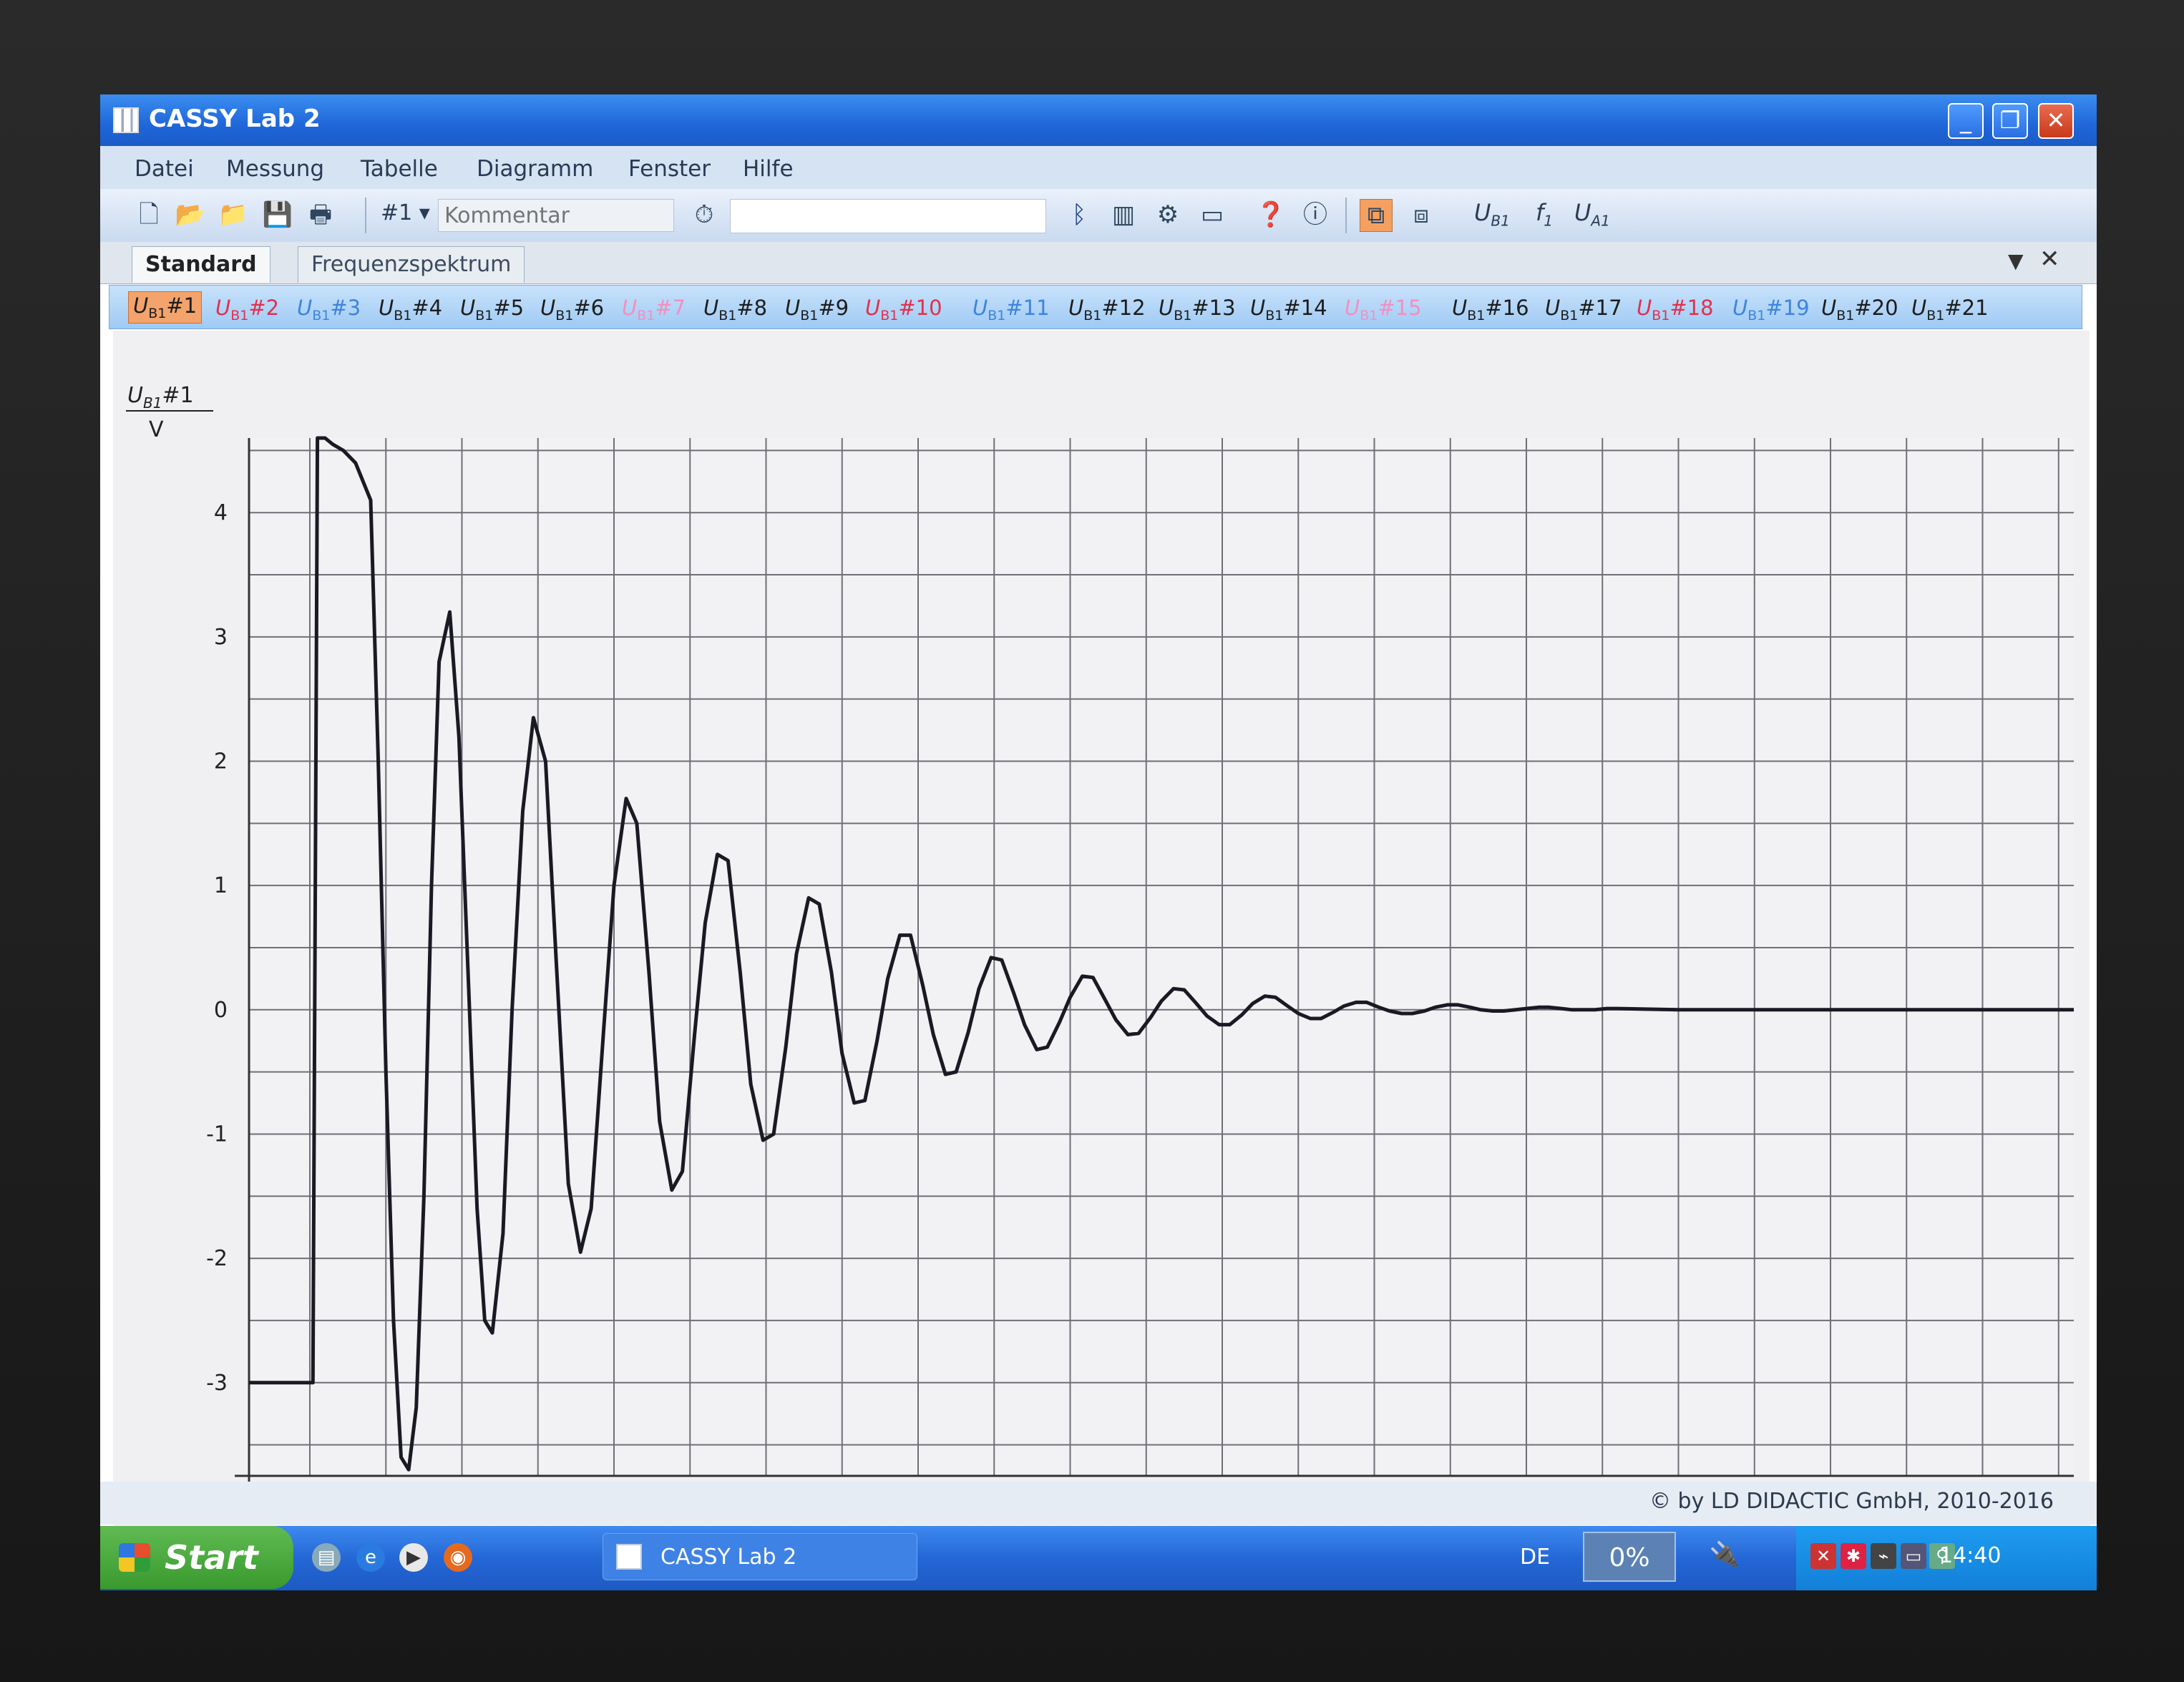 This screenshot has width=2184, height=1682. I want to click on new-file-icon: 🗋, so click(149, 214).